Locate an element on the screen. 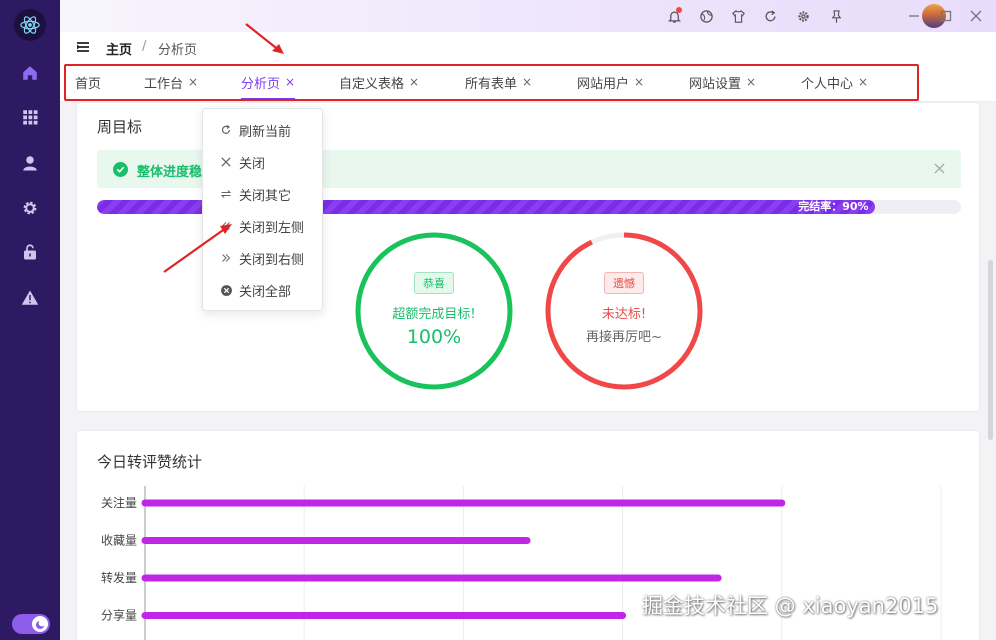  menu-item-label: 关闭全部 is located at coordinates (265, 292).